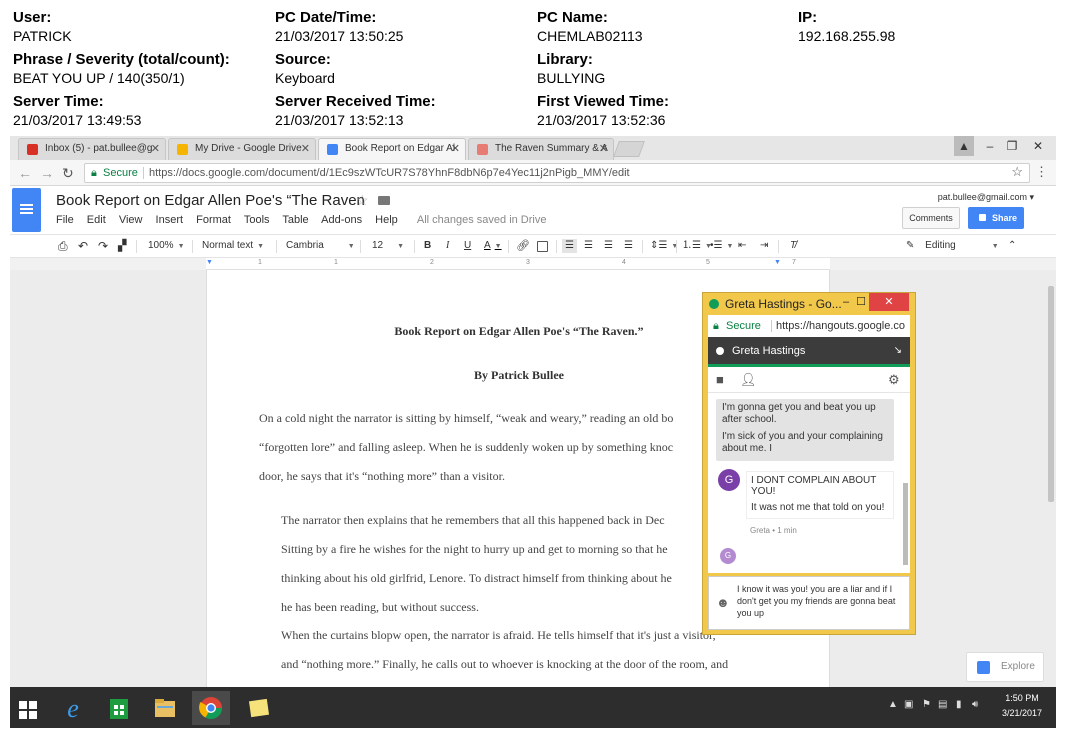 Image resolution: width=1072 pixels, height=734 pixels. Describe the element at coordinates (341, 220) in the screenshot. I see `menu-addons: Add-ons` at that location.